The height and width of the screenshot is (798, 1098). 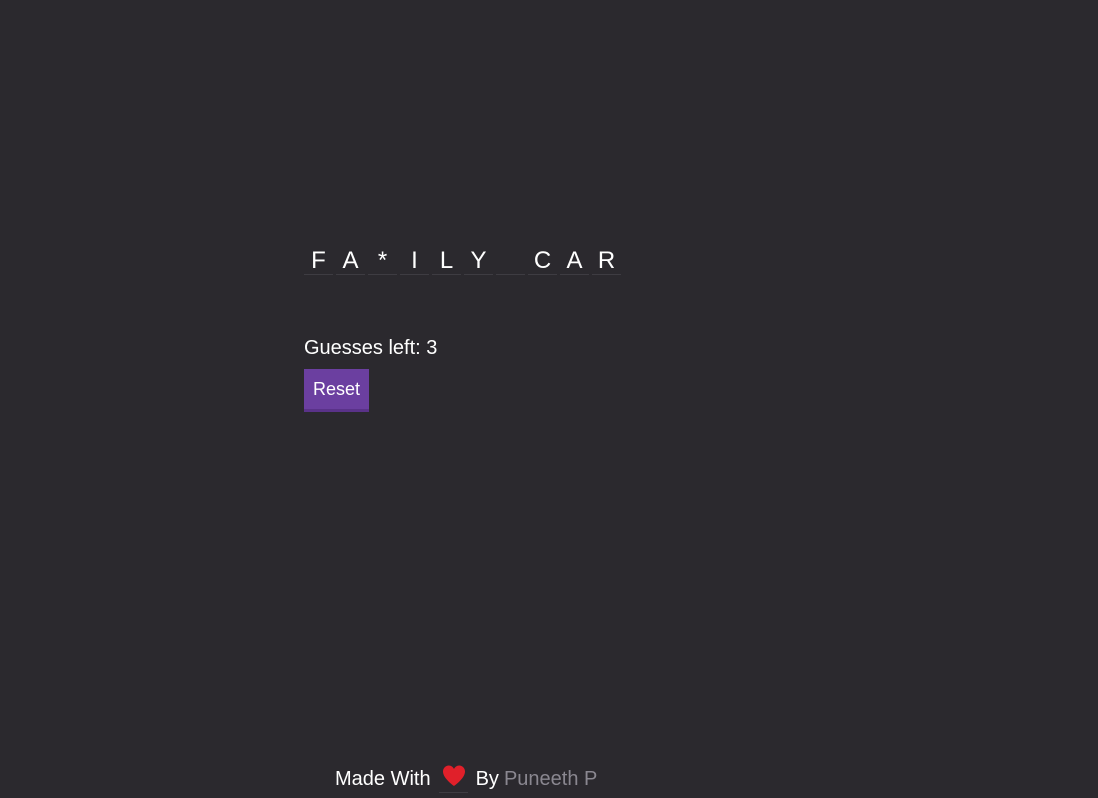 I want to click on puzzle-letter: F, so click(x=318, y=259).